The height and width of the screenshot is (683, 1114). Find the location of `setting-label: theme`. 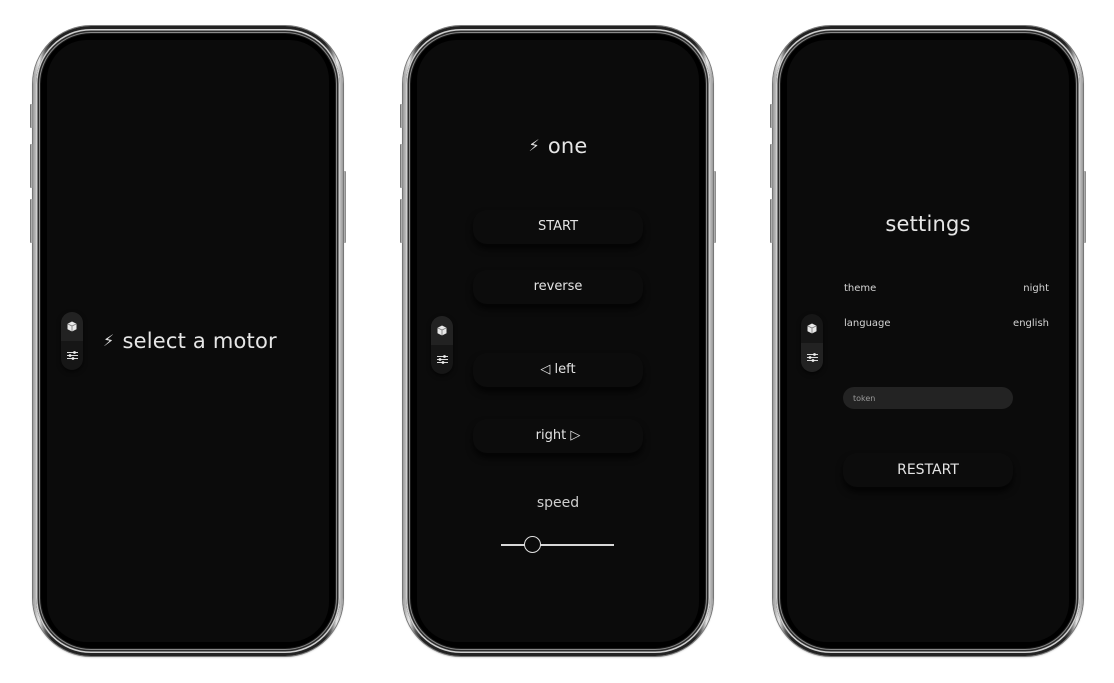

setting-label: theme is located at coordinates (860, 288).